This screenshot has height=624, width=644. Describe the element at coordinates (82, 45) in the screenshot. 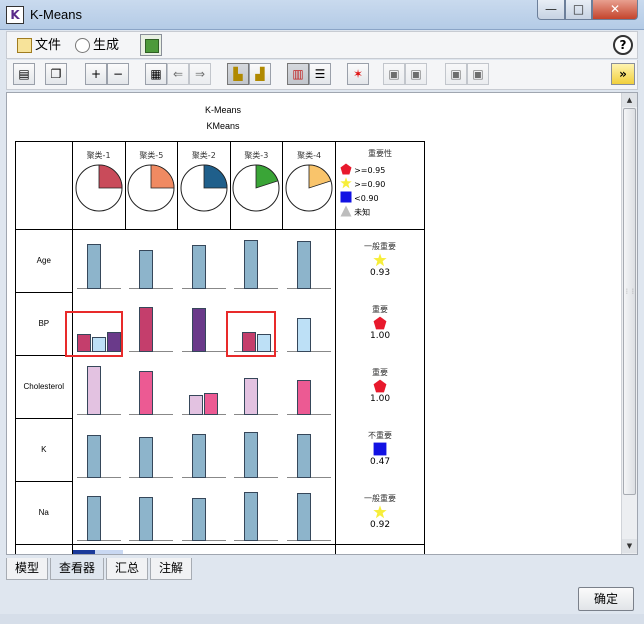

I see `generate-icon` at that location.